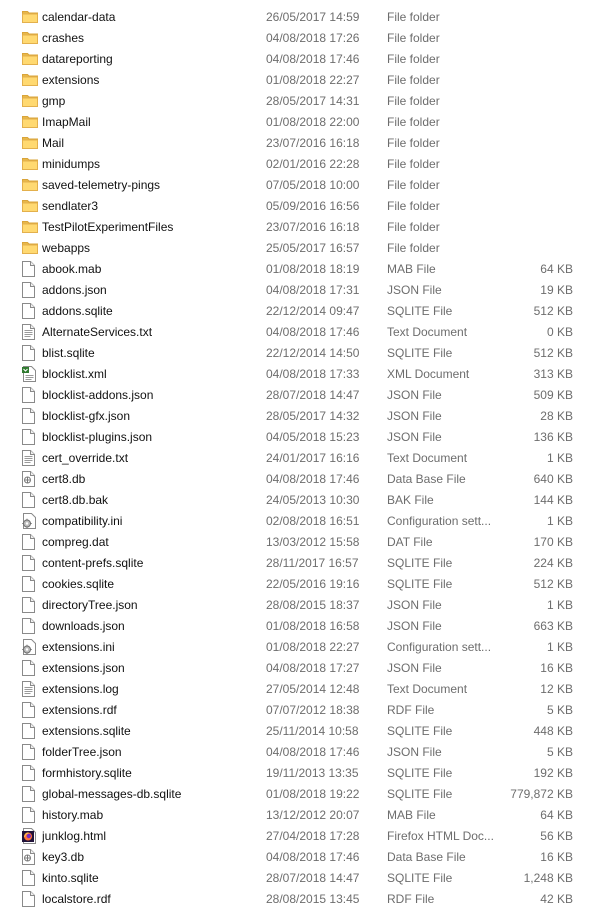 Image resolution: width=606 pixels, height=911 pixels. I want to click on file-size: 512 KB, so click(553, 353).